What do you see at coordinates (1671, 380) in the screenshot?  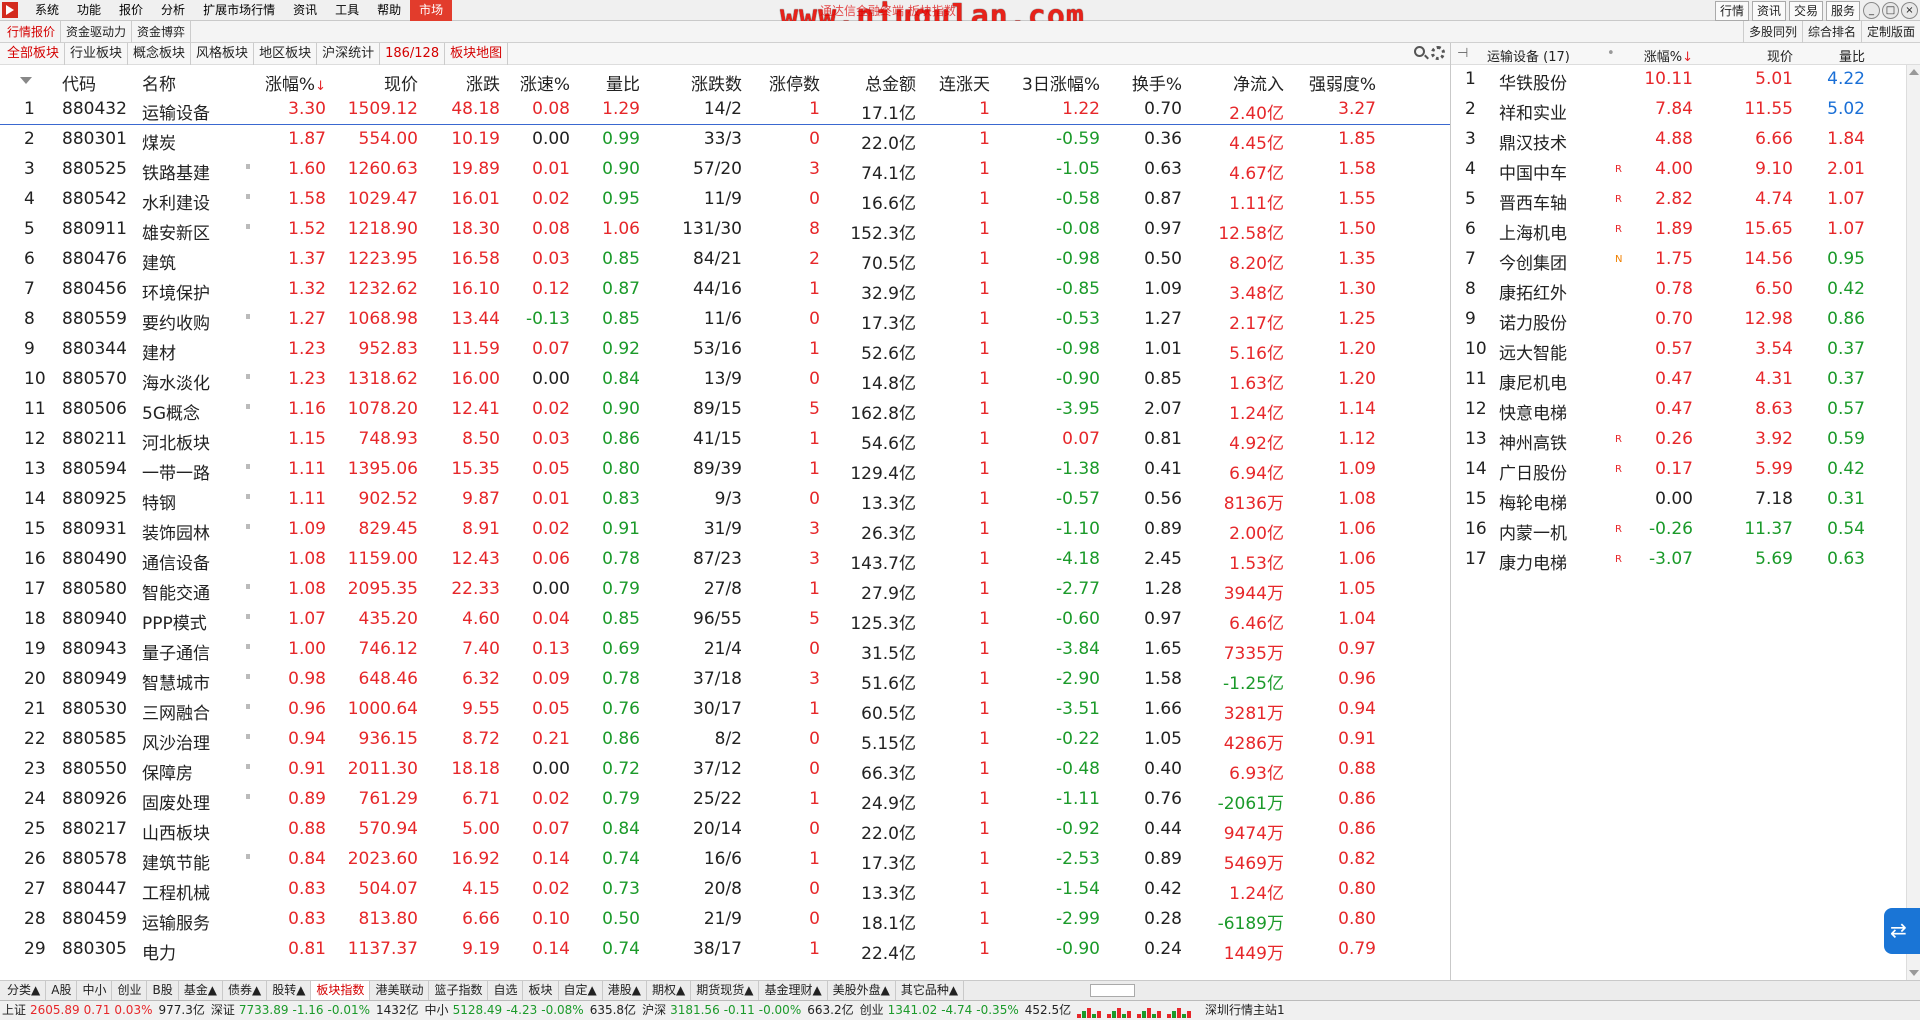 I see `constituent-row: 11 康尼机电 0.47 4.31 0.37` at bounding box center [1671, 380].